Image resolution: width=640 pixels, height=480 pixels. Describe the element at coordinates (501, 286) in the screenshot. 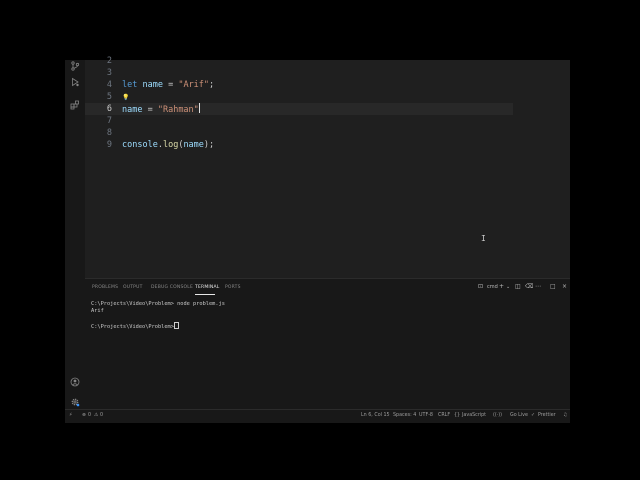

I see `new-terminal-icon: +` at that location.